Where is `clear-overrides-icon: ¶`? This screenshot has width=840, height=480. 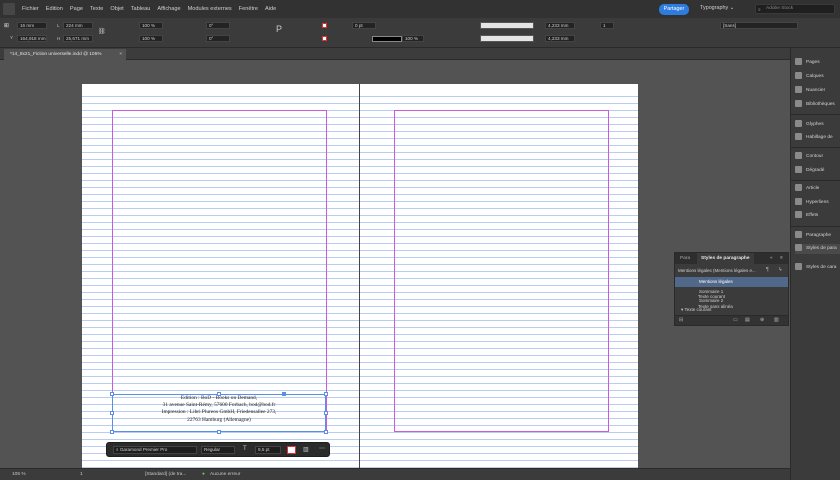 clear-overrides-icon: ¶ is located at coordinates (767, 270).